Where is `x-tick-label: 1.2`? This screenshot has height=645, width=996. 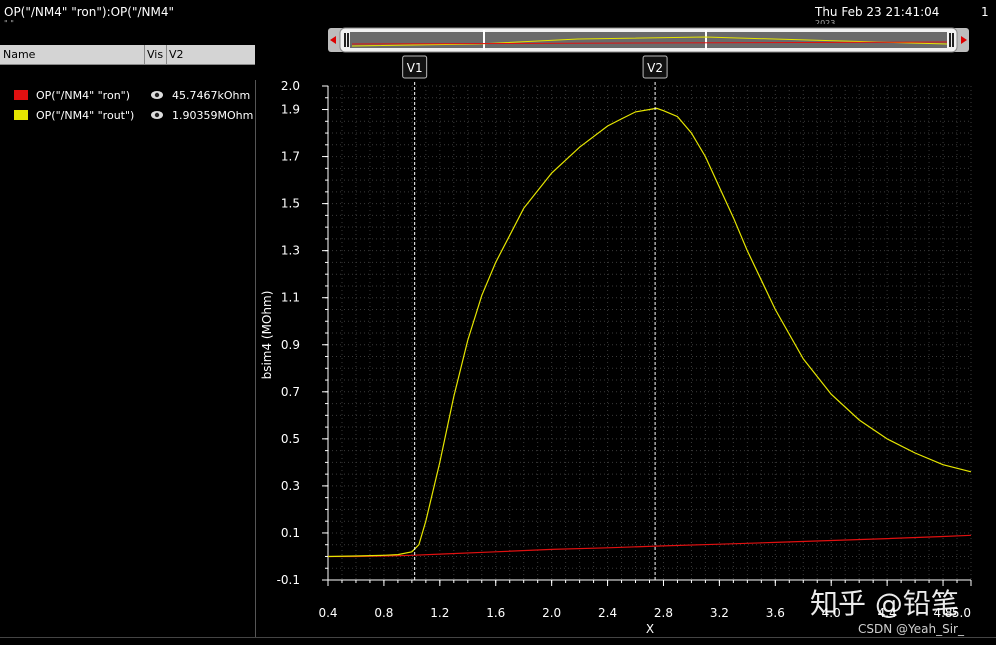 x-tick-label: 1.2 is located at coordinates (439, 613).